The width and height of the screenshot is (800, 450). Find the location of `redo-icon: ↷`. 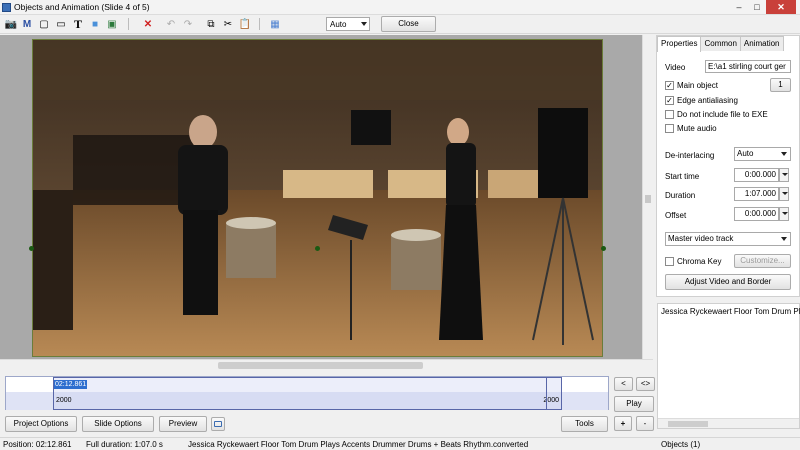

redo-icon: ↷ is located at coordinates (188, 24).